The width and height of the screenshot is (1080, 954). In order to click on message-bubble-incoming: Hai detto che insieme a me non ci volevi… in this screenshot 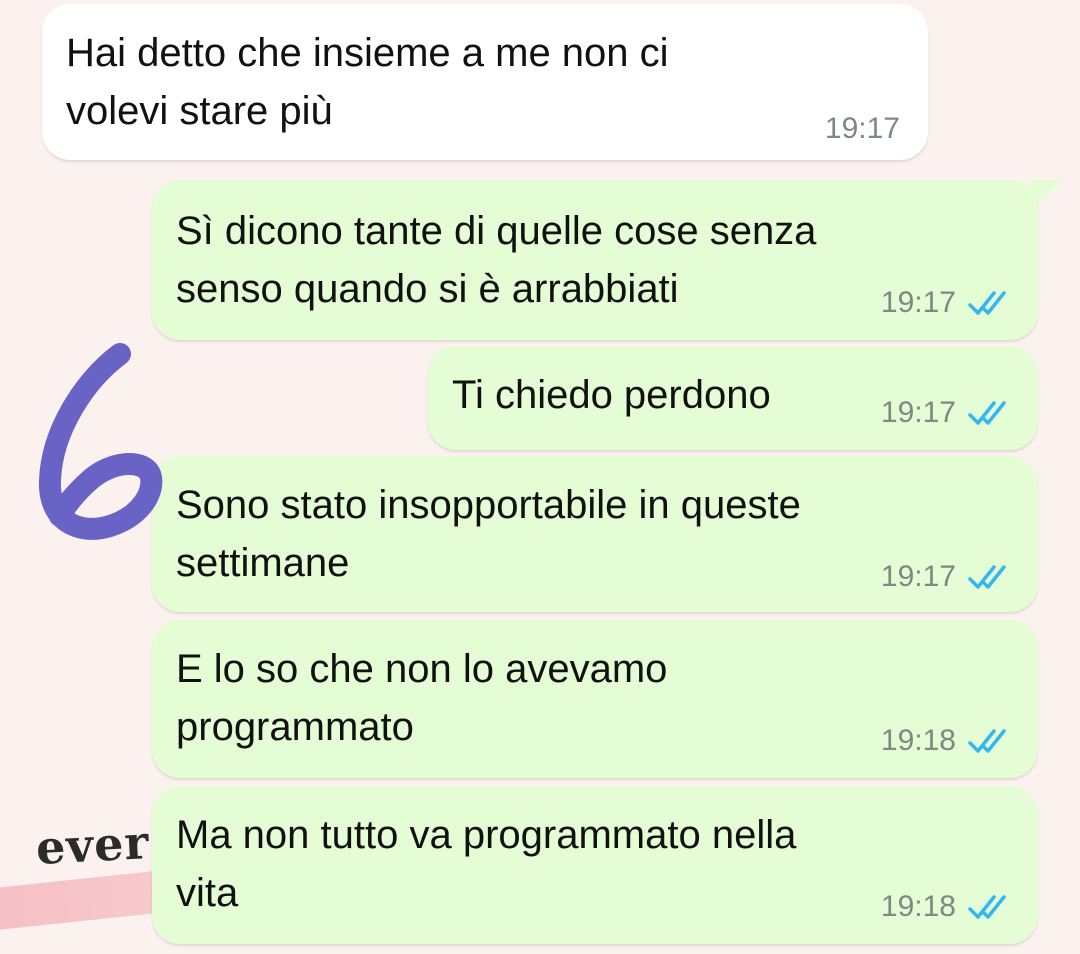, I will do `click(485, 82)`.